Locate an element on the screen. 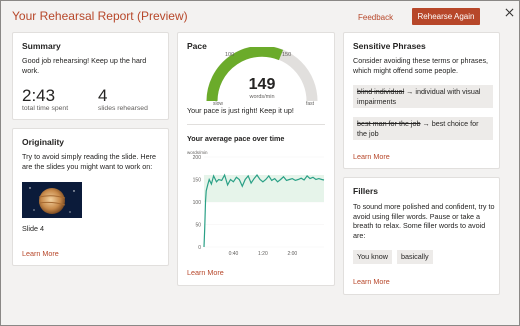 Image resolution: width=520 pixels, height=326 pixels. sensitive-learn-more: Learn More is located at coordinates (371, 156).